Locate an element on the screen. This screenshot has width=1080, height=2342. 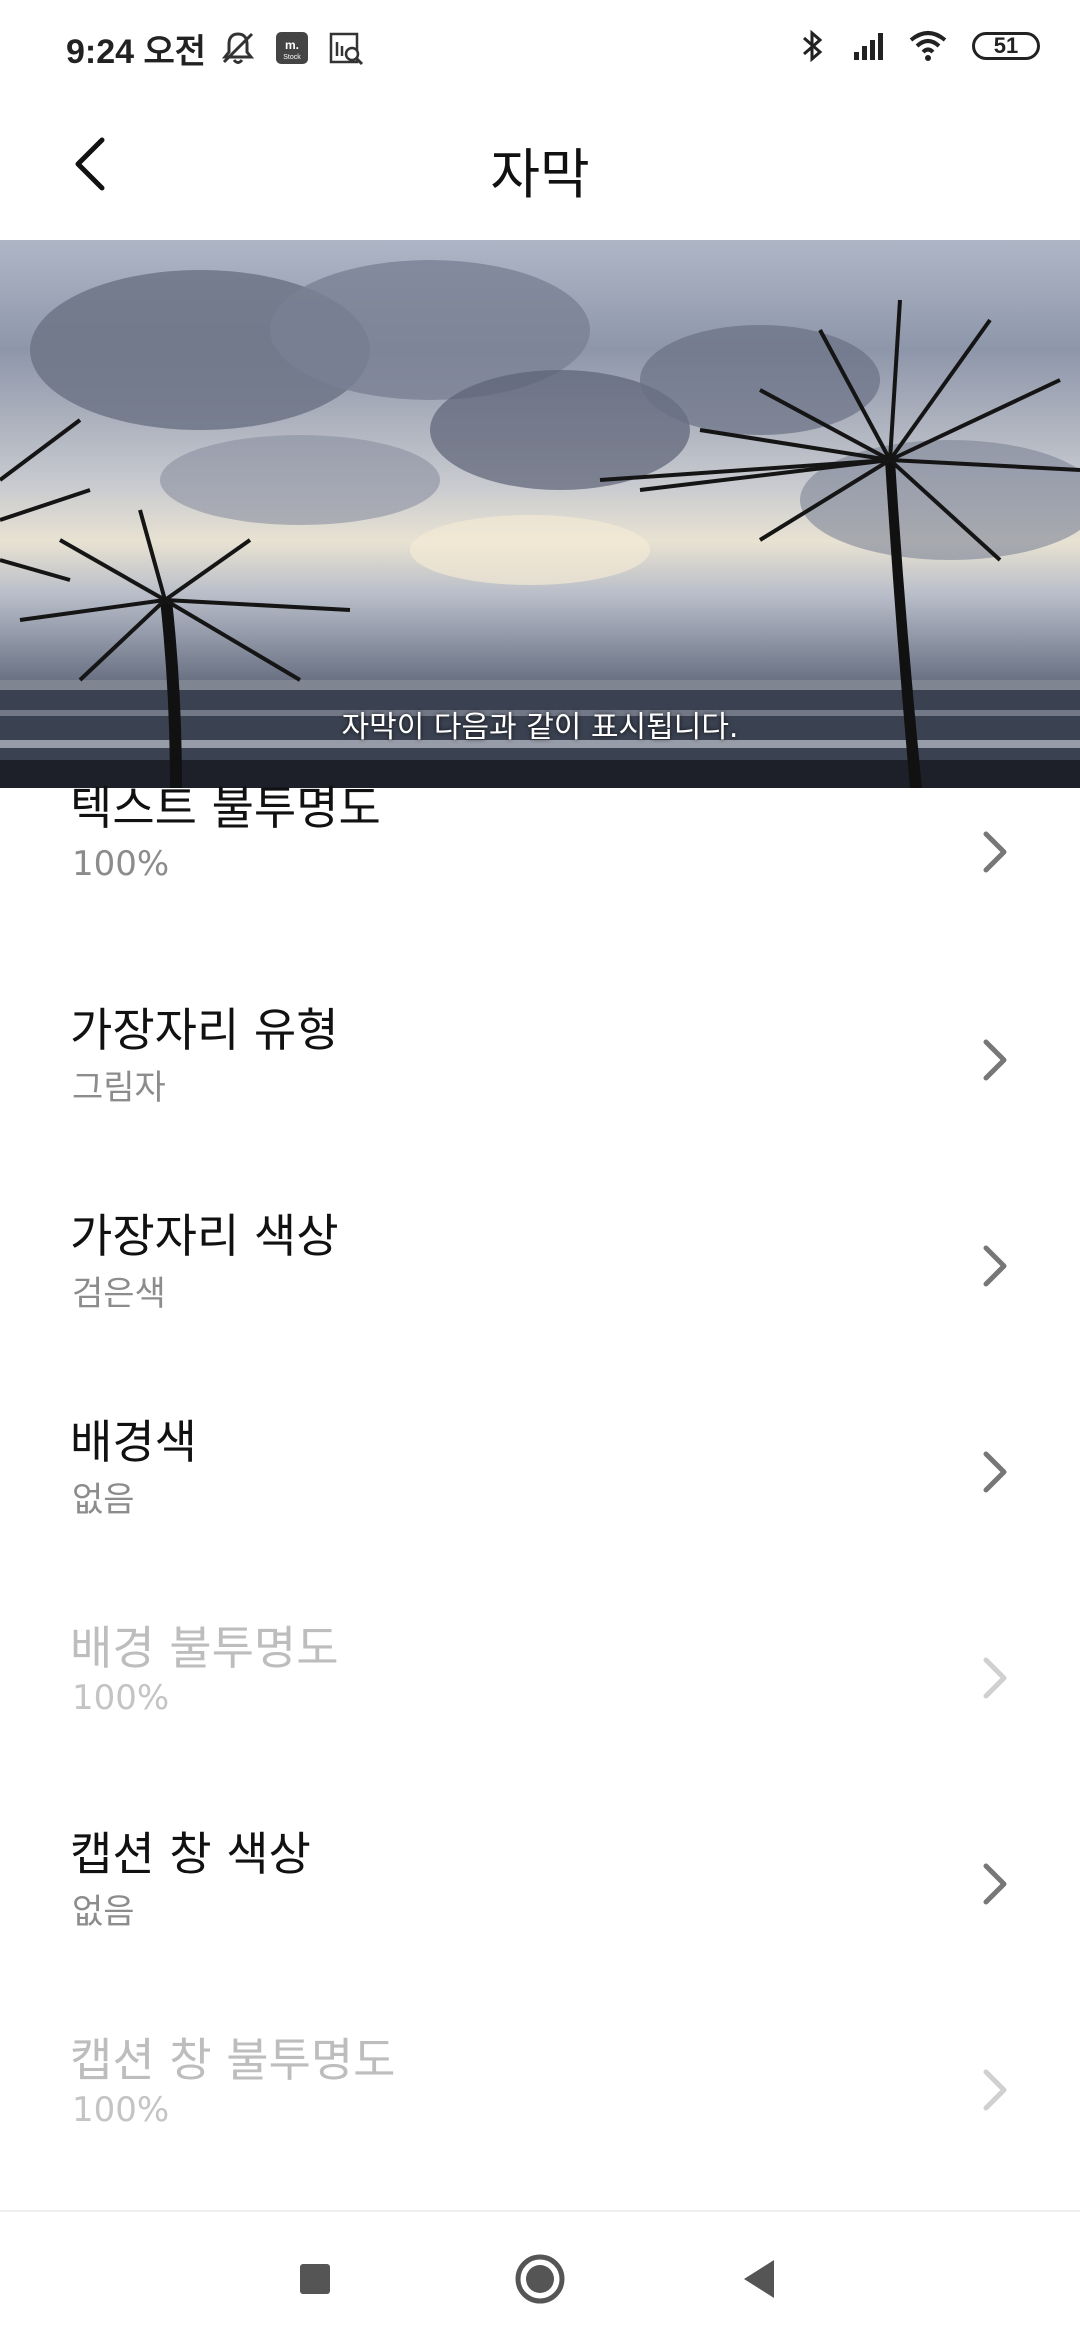
recents-square-icon is located at coordinates (315, 2279).